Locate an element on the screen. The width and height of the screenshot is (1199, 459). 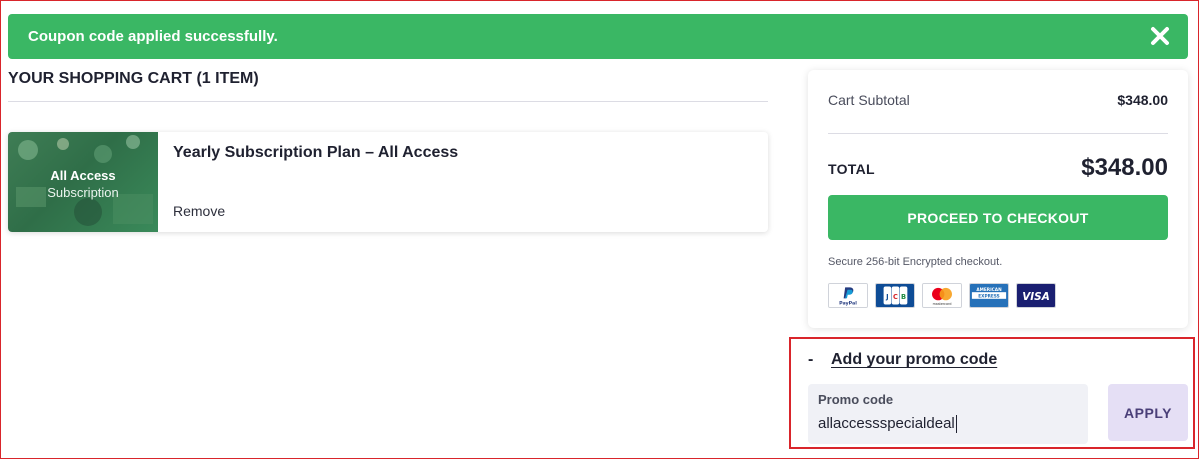
apply-promo-button: APPLY is located at coordinates (1148, 412).